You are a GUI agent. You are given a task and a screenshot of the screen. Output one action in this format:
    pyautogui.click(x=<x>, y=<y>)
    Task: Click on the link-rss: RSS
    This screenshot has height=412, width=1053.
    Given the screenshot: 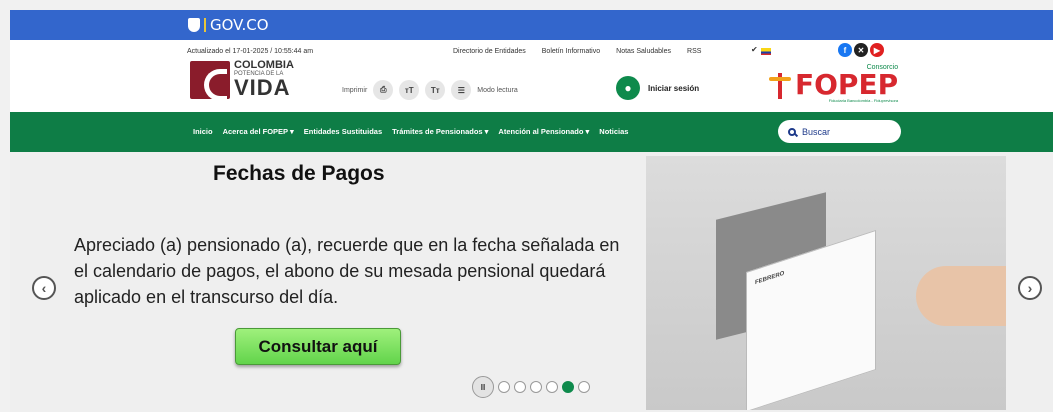 What is the action you would take?
    pyautogui.click(x=694, y=51)
    